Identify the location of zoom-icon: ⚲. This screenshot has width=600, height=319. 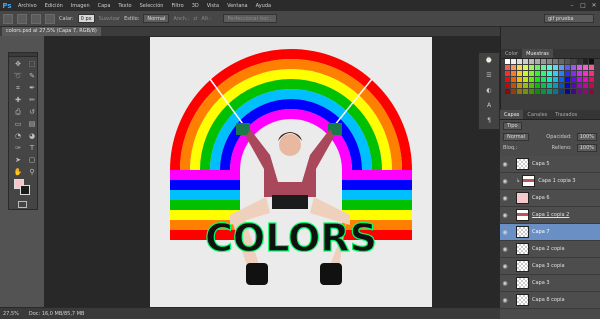
(32, 172).